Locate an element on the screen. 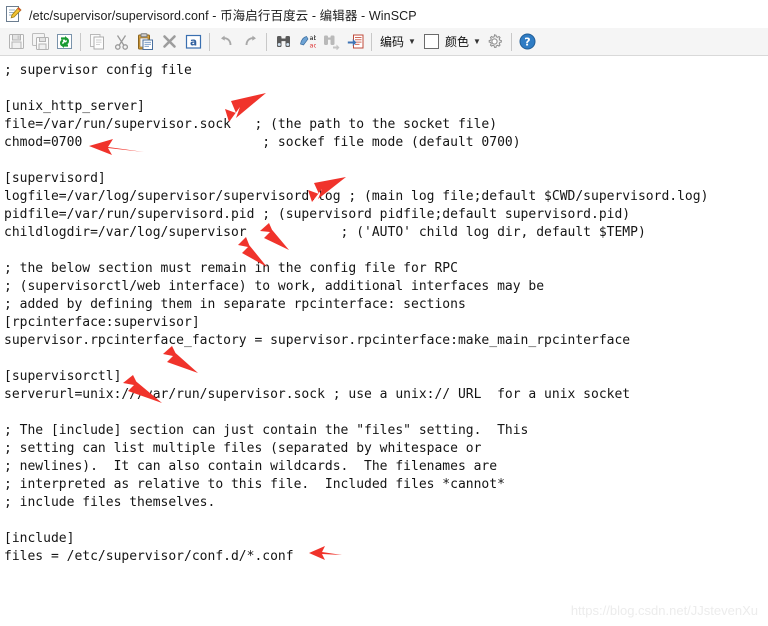 This screenshot has width=768, height=626. find-button is located at coordinates (283, 42).